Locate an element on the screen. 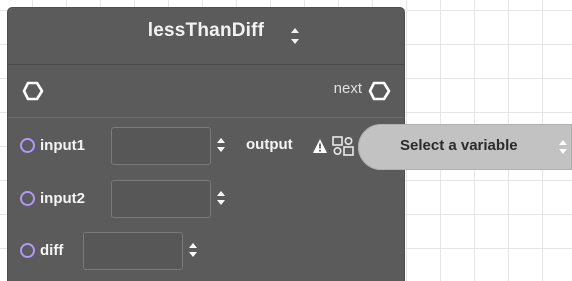 This screenshot has height=281, width=572. input-port-row: input2 is located at coordinates (123, 201).